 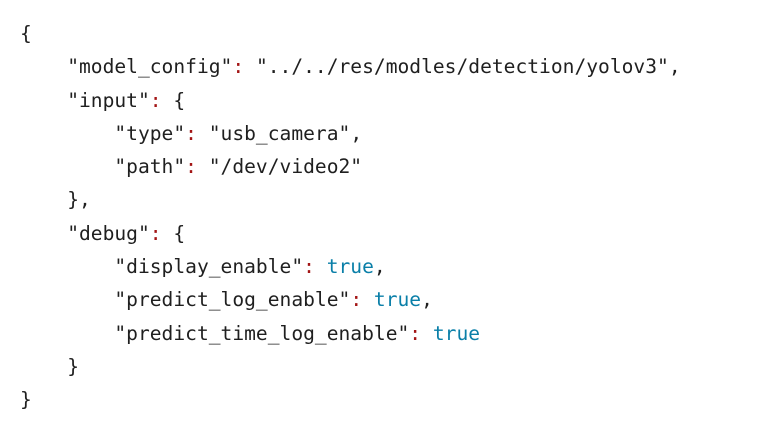 What do you see at coordinates (150, 133) in the screenshot?
I see `type-key: "type"` at bounding box center [150, 133].